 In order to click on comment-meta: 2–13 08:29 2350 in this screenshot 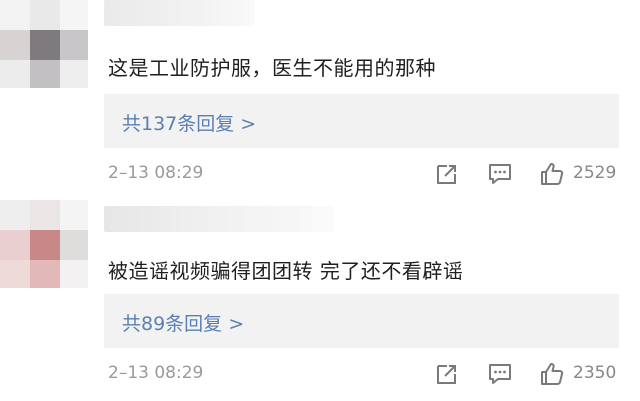, I will do `click(320, 375)`.